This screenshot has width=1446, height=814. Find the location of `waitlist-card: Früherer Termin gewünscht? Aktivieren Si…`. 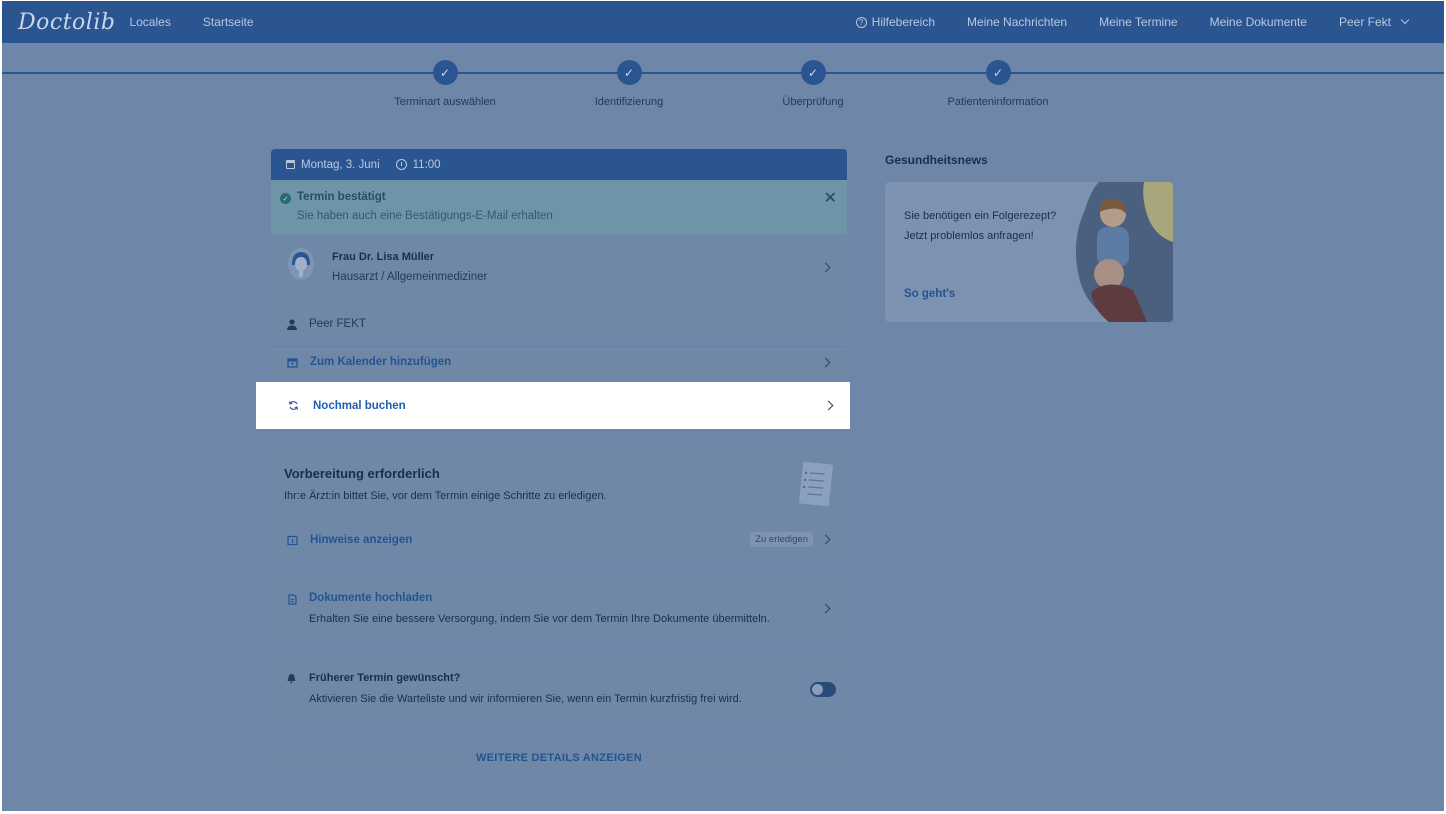

waitlist-card: Früherer Termin gewünscht? Aktivieren Si… is located at coordinates (559, 688).